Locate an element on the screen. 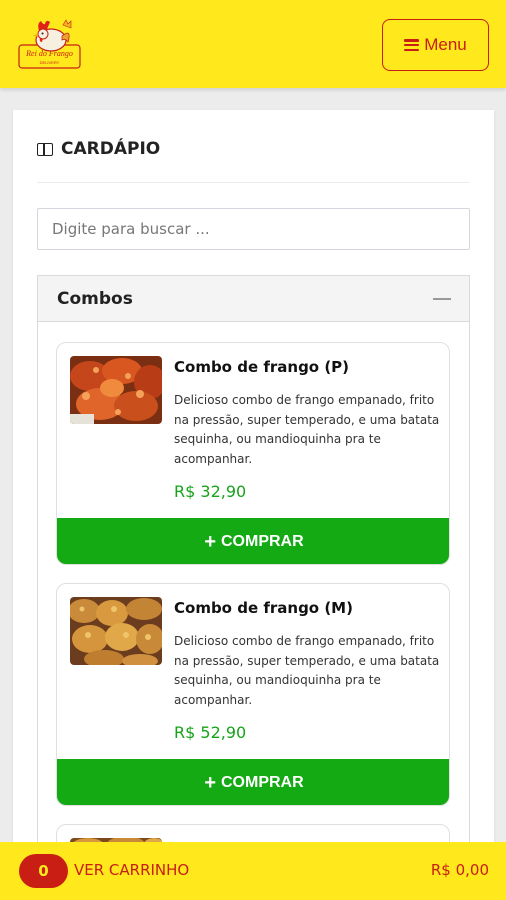  cart-total: R$ 0,00 is located at coordinates (459, 870).